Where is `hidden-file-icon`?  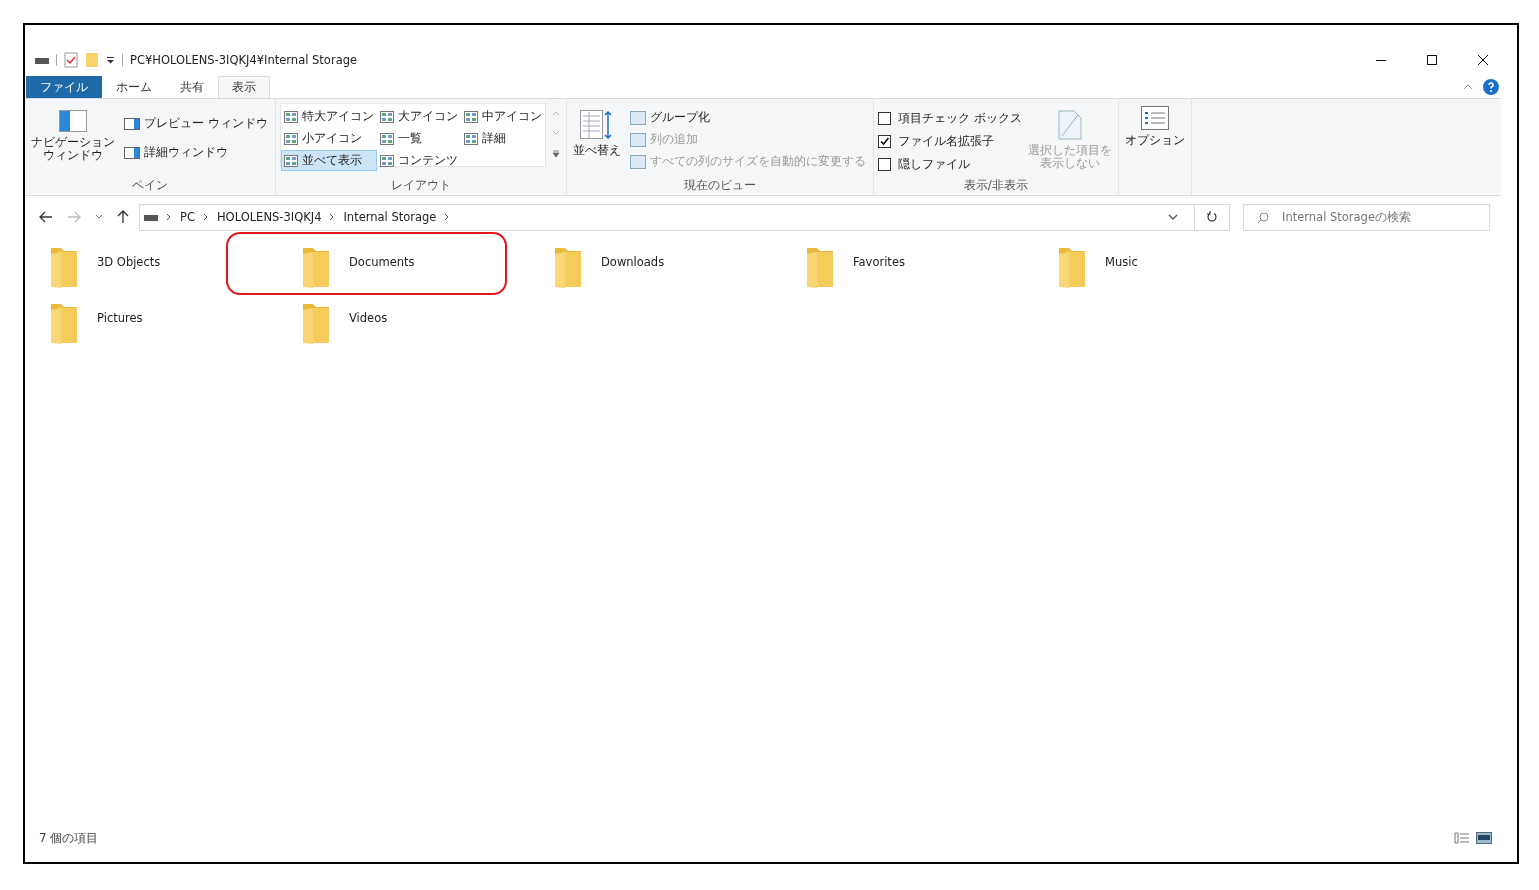 hidden-file-icon is located at coordinates (1069, 125).